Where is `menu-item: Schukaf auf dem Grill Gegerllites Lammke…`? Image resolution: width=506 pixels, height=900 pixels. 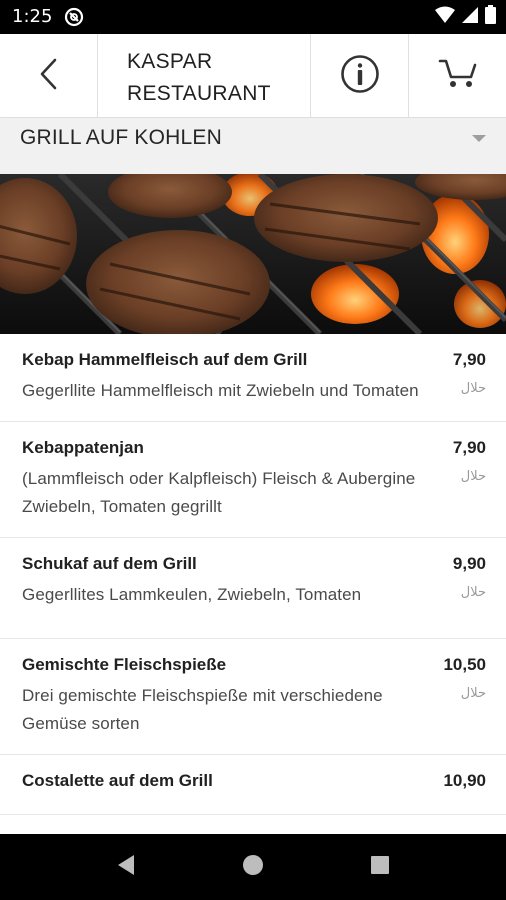
menu-item: Schukaf auf dem Grill Gegerllites Lammke… is located at coordinates (253, 588).